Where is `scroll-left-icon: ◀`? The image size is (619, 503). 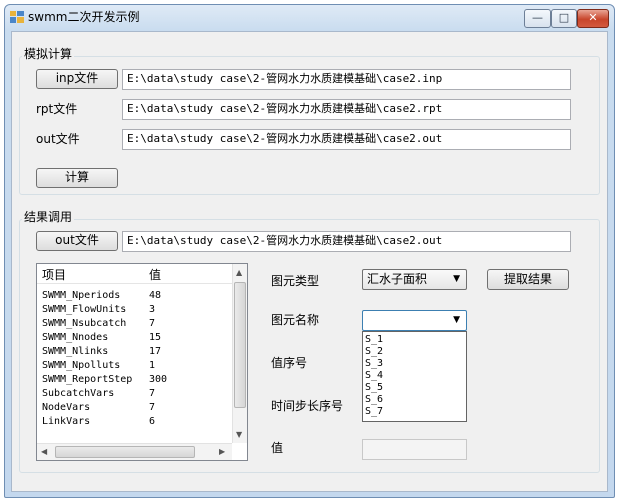 scroll-left-icon: ◀ is located at coordinates (44, 451).